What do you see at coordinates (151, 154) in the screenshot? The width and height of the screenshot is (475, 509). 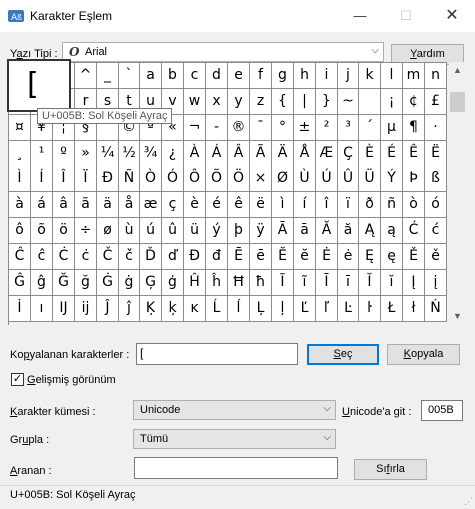 I see `char-cell: ¾` at bounding box center [151, 154].